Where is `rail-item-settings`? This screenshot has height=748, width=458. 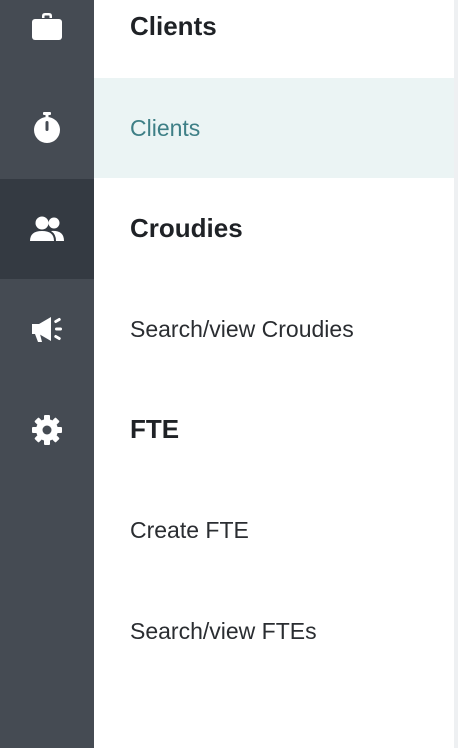 rail-item-settings is located at coordinates (47, 430).